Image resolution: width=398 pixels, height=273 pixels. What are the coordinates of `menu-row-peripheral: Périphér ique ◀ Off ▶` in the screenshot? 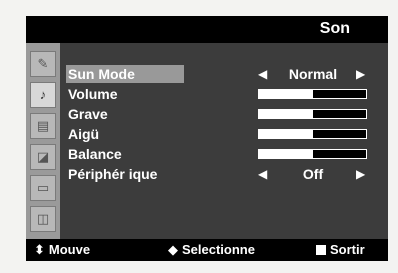 It's located at (224, 175).